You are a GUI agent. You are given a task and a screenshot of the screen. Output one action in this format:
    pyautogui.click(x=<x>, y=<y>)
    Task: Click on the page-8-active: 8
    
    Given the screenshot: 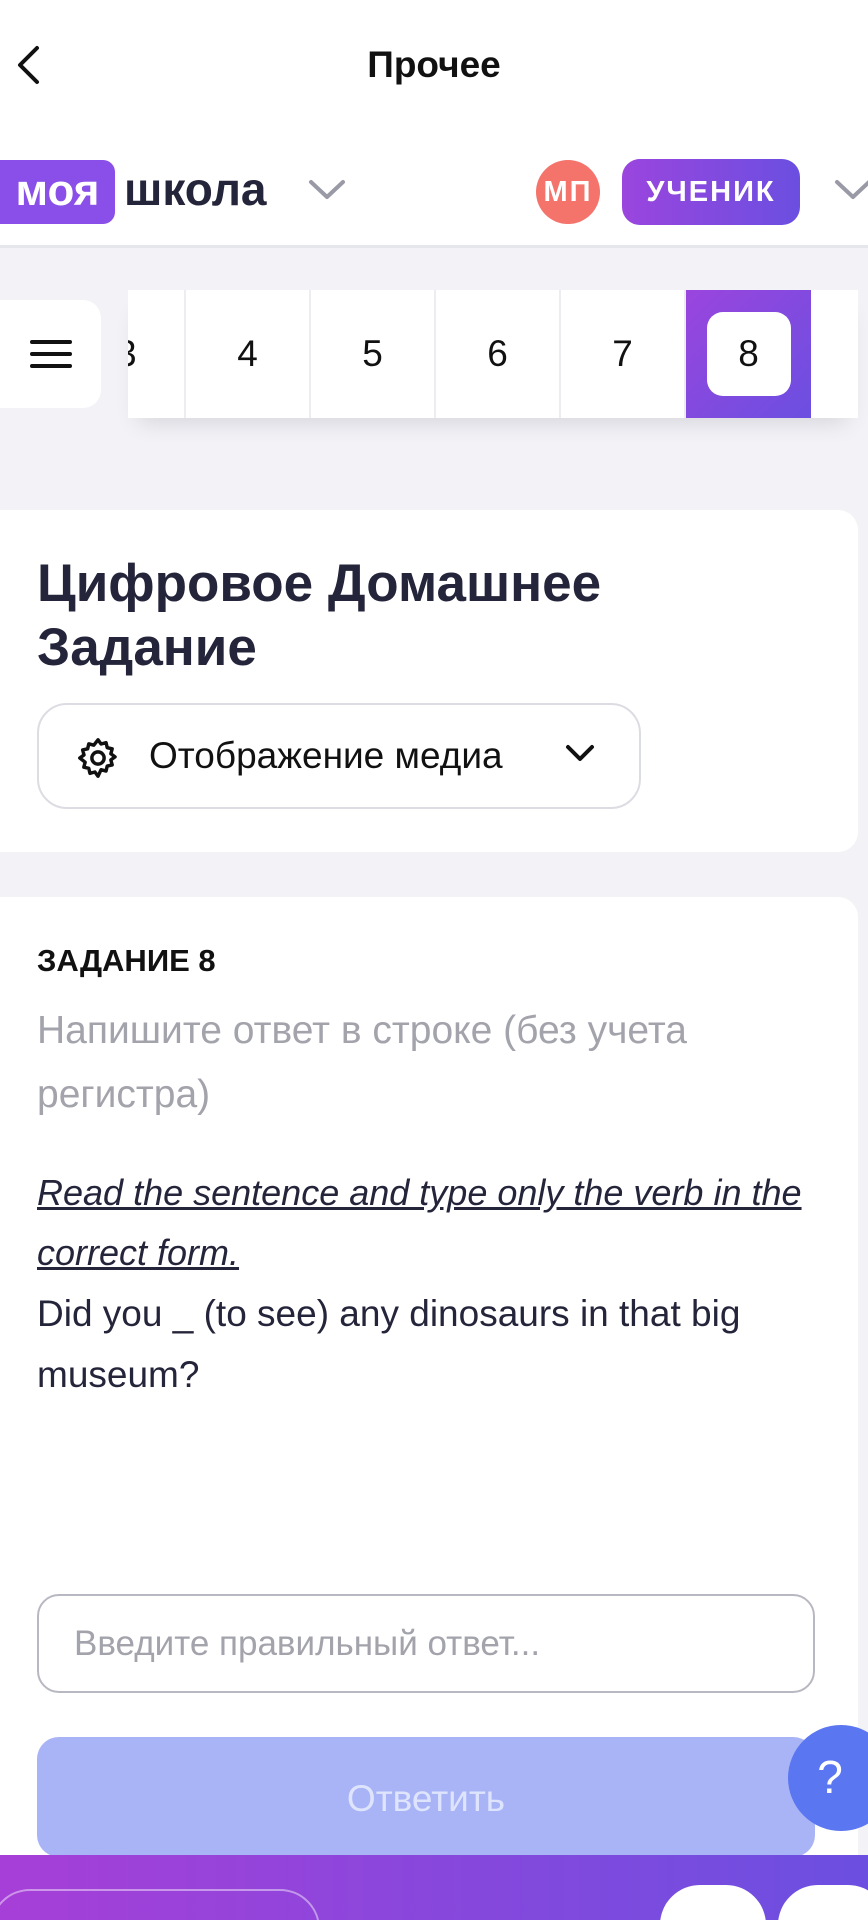 What is the action you would take?
    pyautogui.click(x=748, y=354)
    